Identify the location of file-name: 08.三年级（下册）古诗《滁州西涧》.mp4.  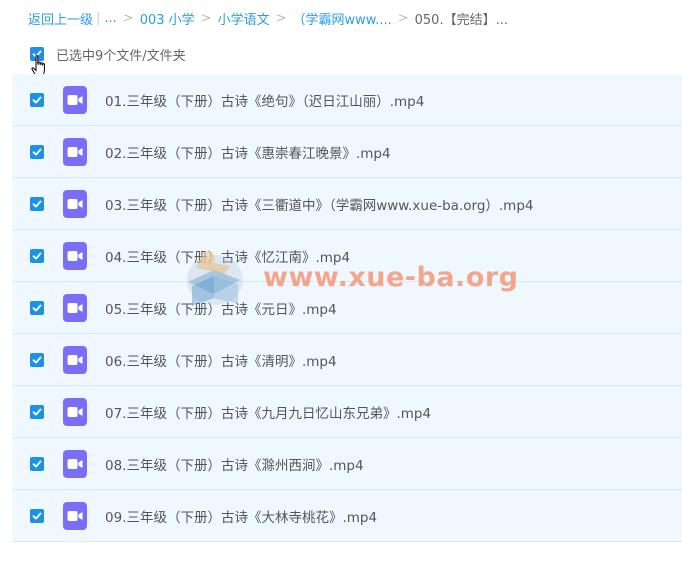
(234, 464).